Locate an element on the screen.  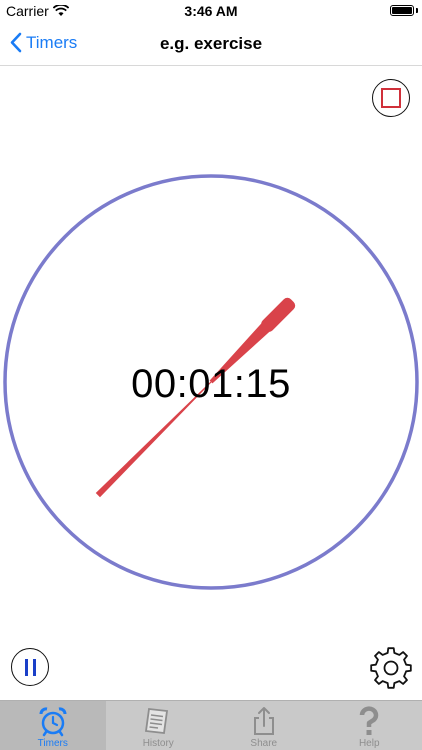
tab-label: Share is located at coordinates (264, 743).